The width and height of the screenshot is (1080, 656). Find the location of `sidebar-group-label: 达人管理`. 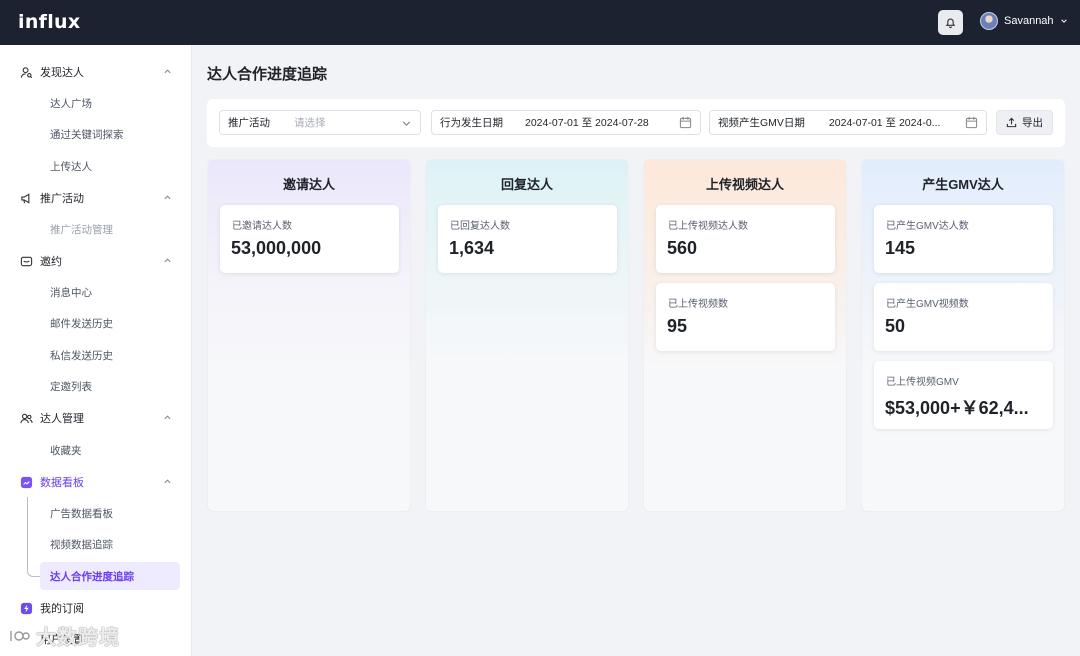

sidebar-group-label: 达人管理 is located at coordinates (62, 419).